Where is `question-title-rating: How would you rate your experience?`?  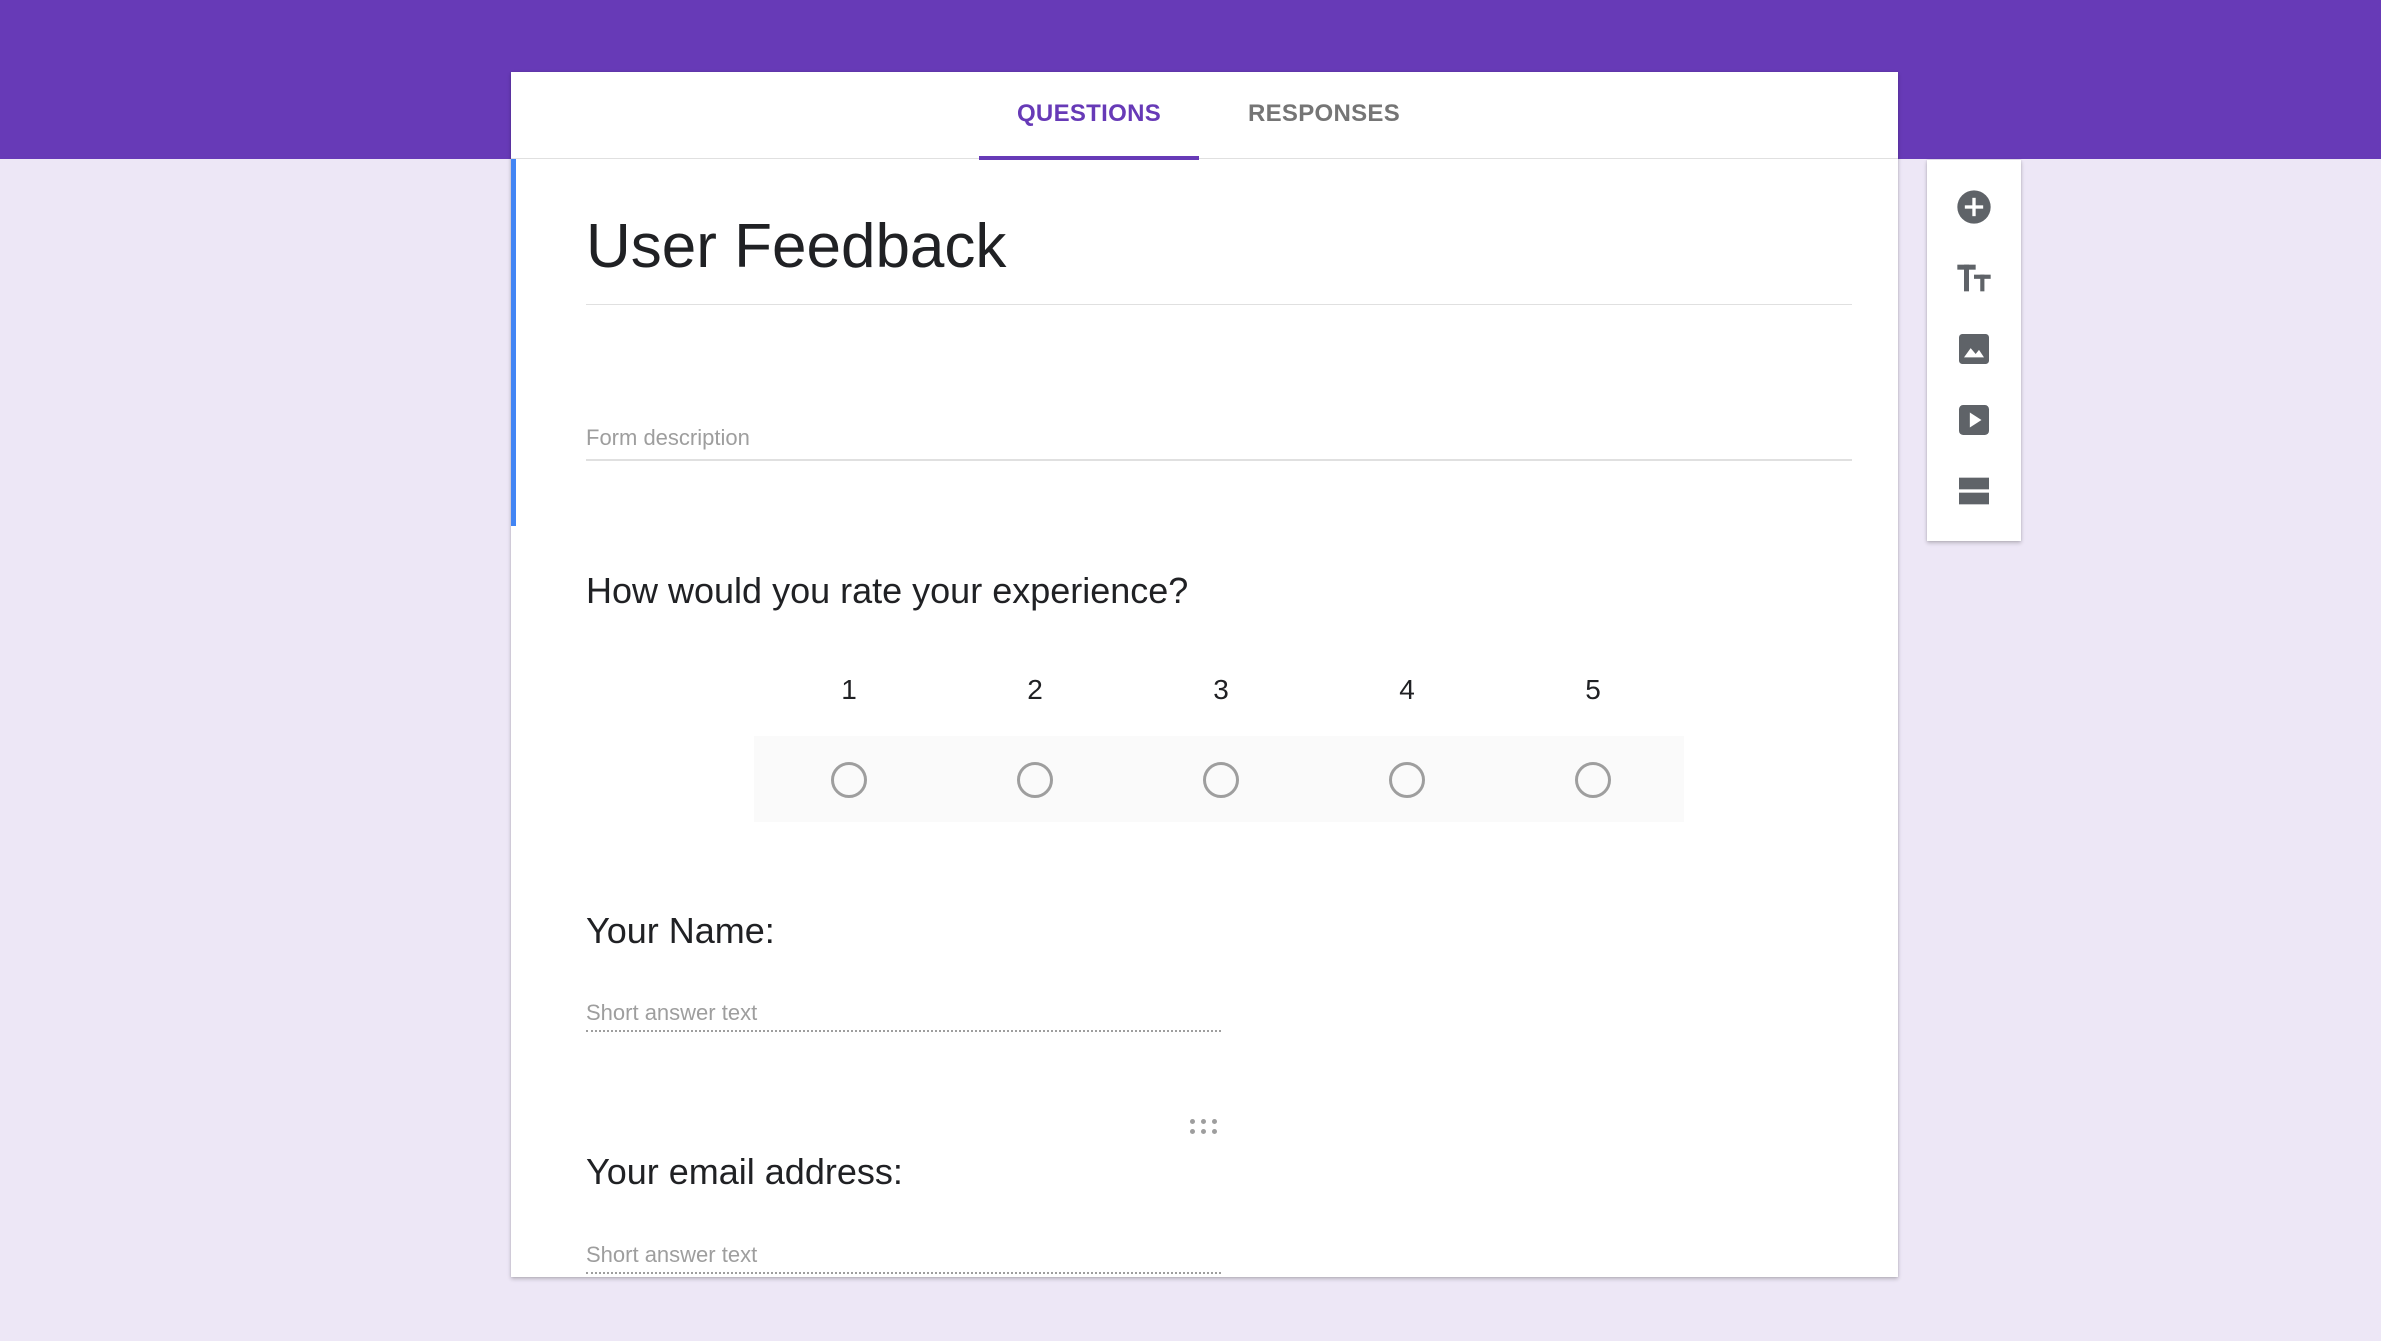
question-title-rating: How would you rate your experience? is located at coordinates (887, 591).